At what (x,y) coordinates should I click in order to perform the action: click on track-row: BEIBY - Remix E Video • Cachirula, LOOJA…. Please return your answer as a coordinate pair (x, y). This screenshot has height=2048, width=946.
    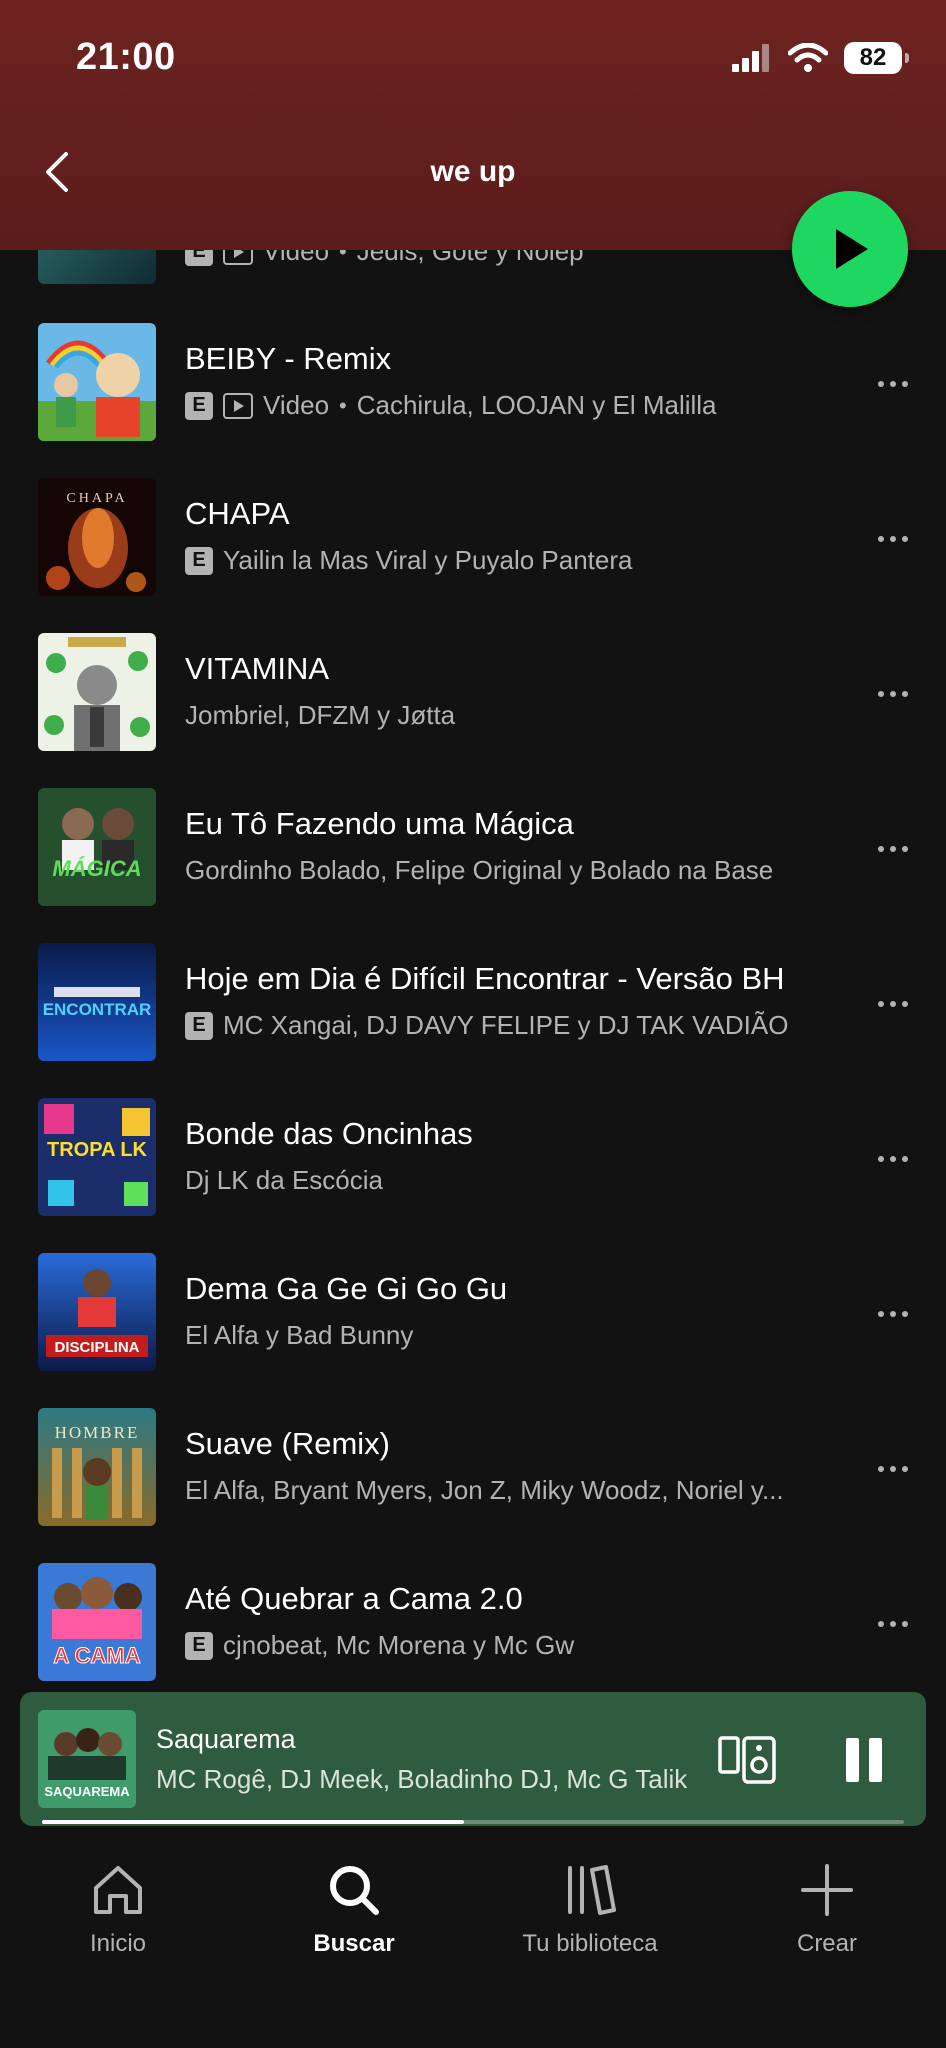
    Looking at the image, I should click on (473, 400).